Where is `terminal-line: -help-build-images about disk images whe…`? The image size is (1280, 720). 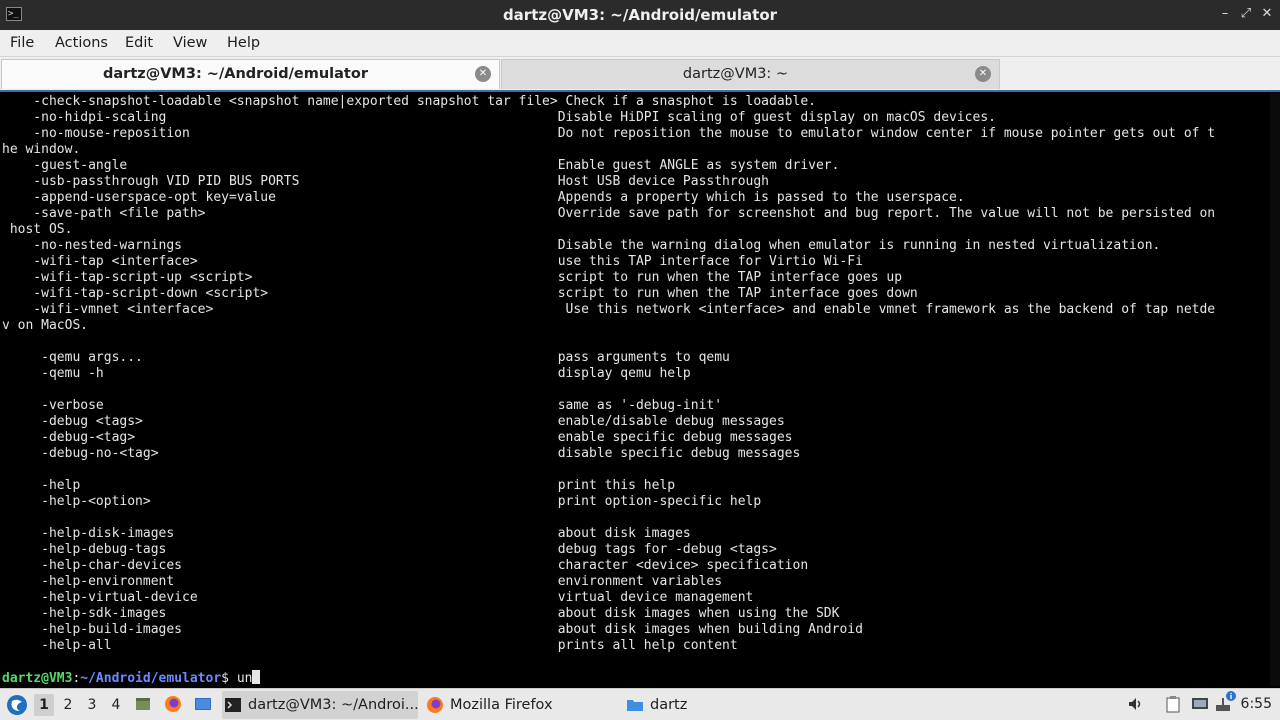 terminal-line: -help-build-images about disk images whe… is located at coordinates (432, 629).